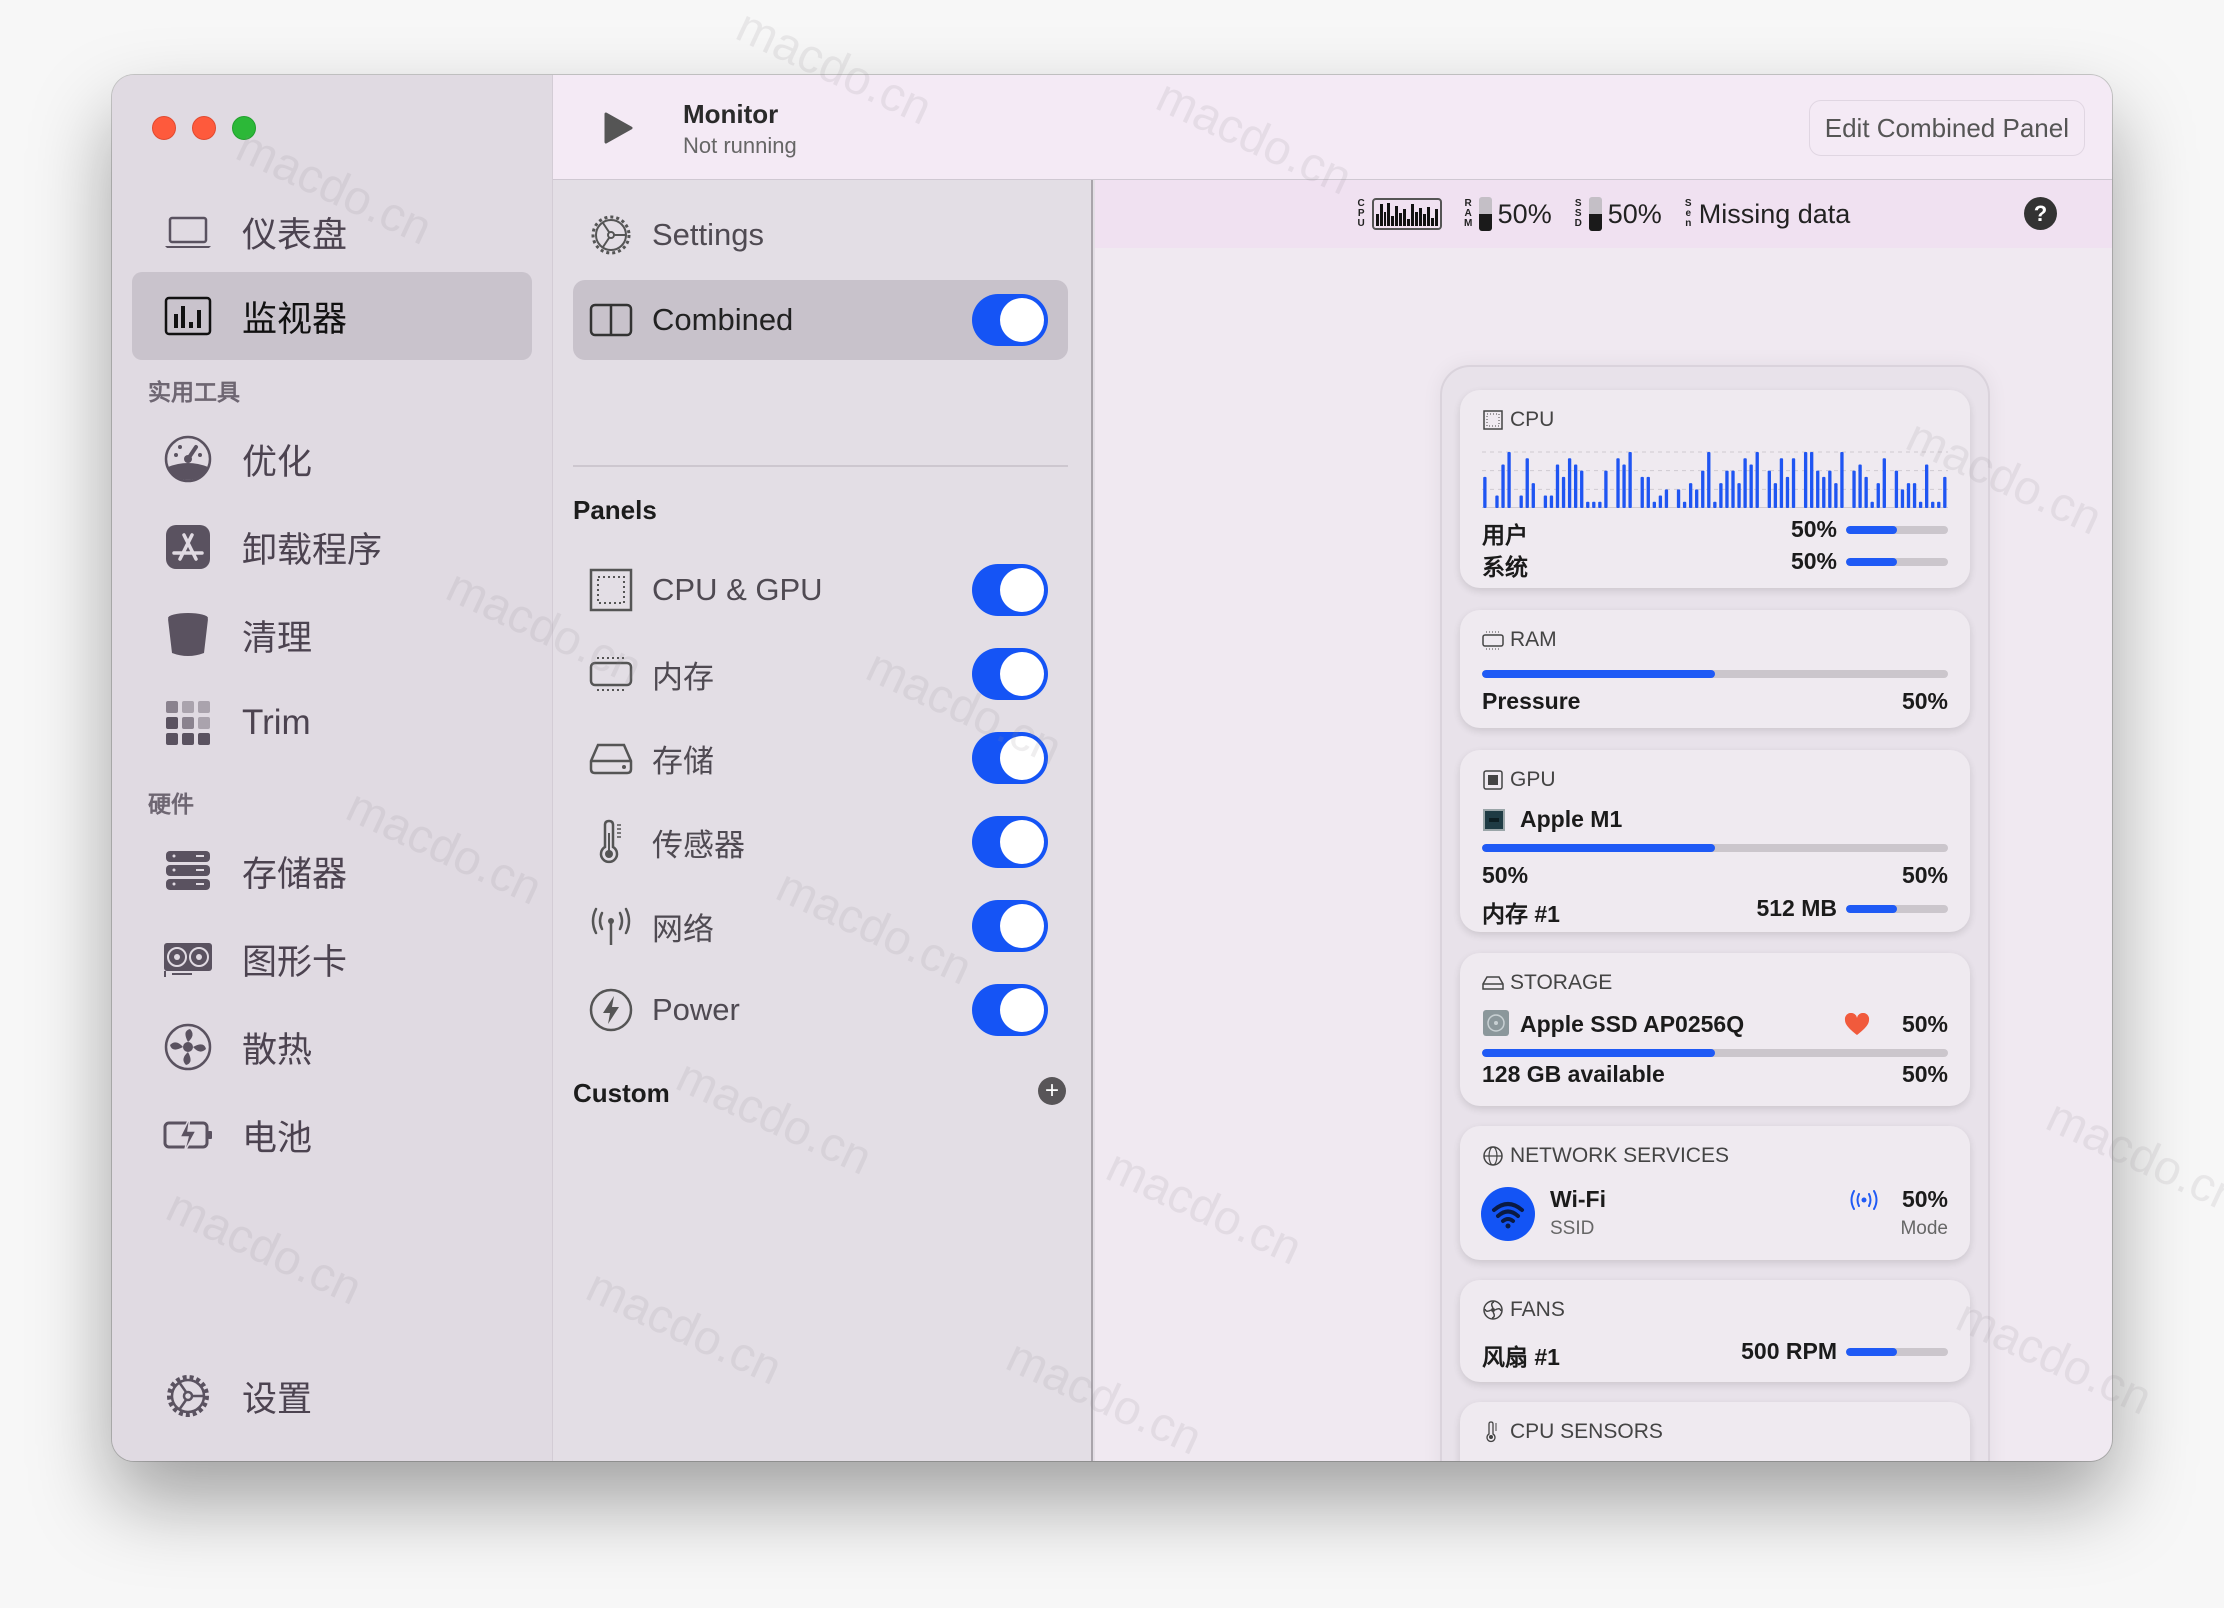 This screenshot has height=1608, width=2224. Describe the element at coordinates (1924, 1199) in the screenshot. I see `network-signal-value: 50%` at that location.